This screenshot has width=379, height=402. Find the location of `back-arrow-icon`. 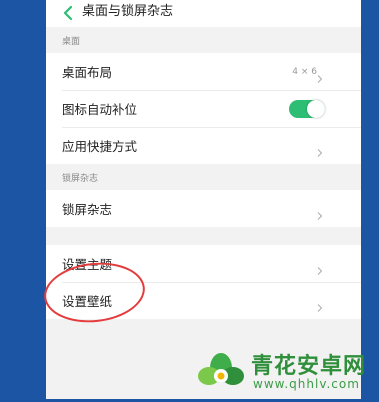

back-arrow-icon is located at coordinates (68, 13).